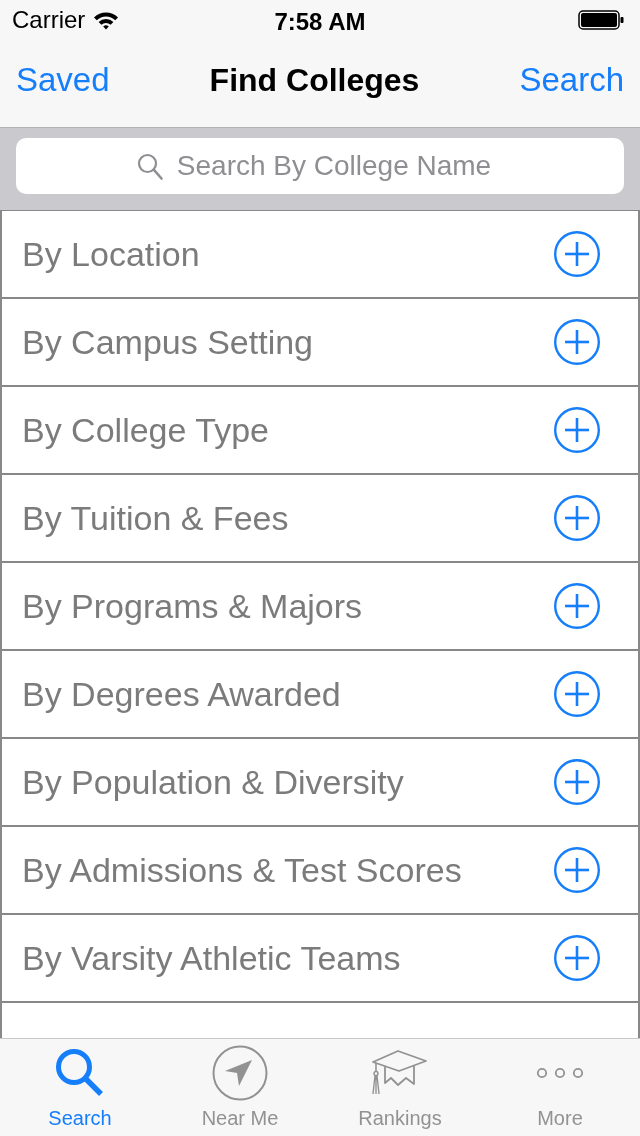 The width and height of the screenshot is (640, 1136). What do you see at coordinates (601, 20) in the screenshot?
I see `battery-icon` at bounding box center [601, 20].